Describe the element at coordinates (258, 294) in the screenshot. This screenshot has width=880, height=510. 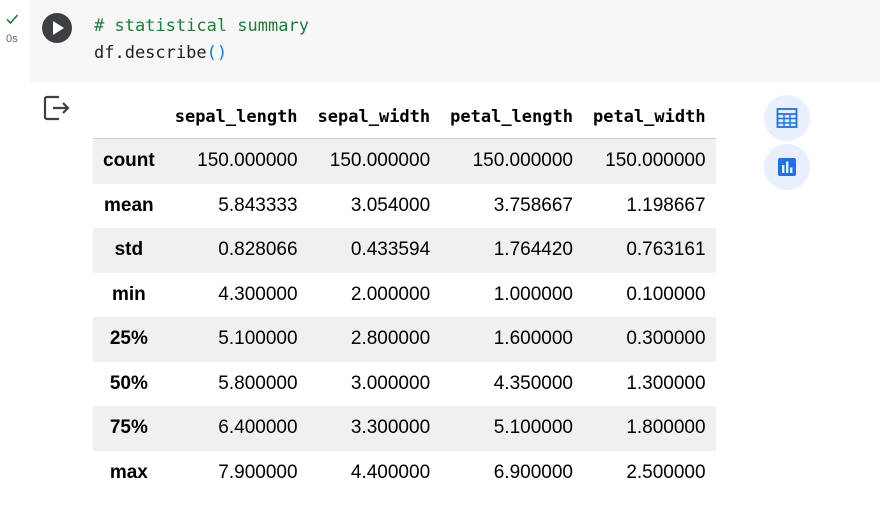
I see `table-cell: 4.300000` at that location.